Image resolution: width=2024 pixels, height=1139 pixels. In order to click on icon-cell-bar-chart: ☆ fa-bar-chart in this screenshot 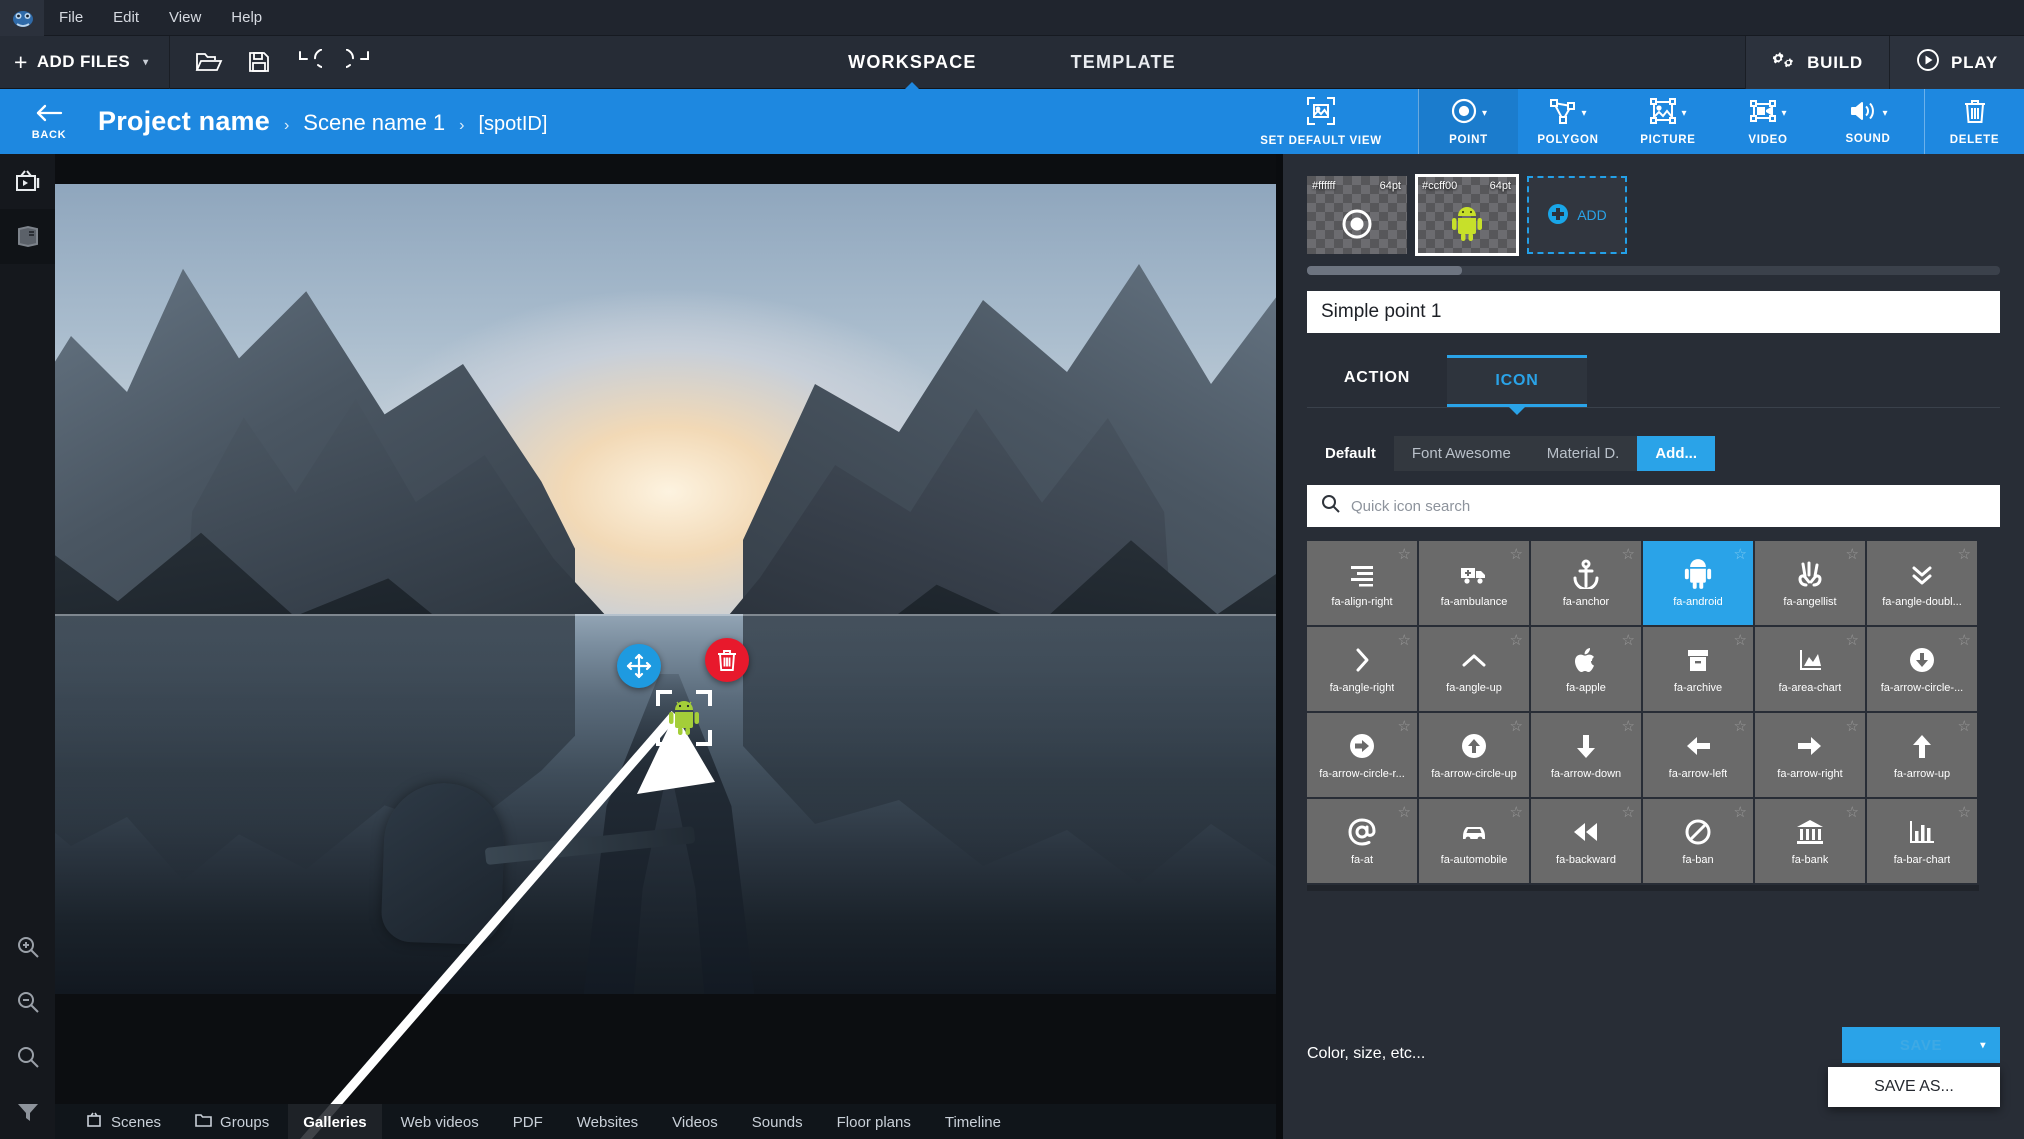, I will do `click(1923, 842)`.